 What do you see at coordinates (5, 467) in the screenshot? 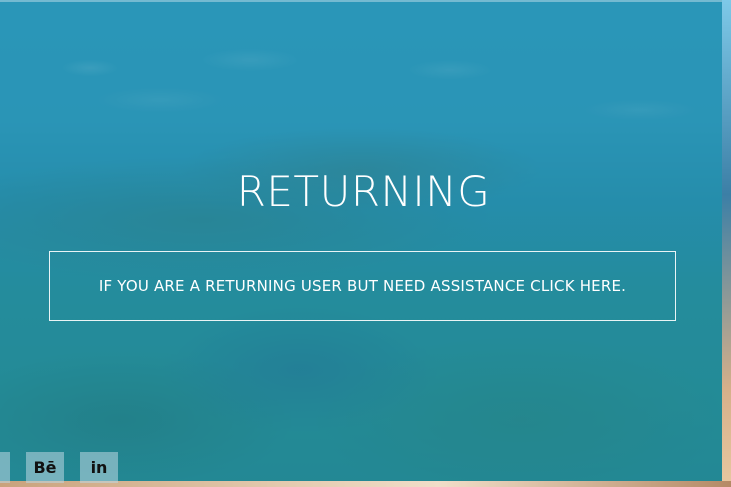
I see `social-button-partial` at bounding box center [5, 467].